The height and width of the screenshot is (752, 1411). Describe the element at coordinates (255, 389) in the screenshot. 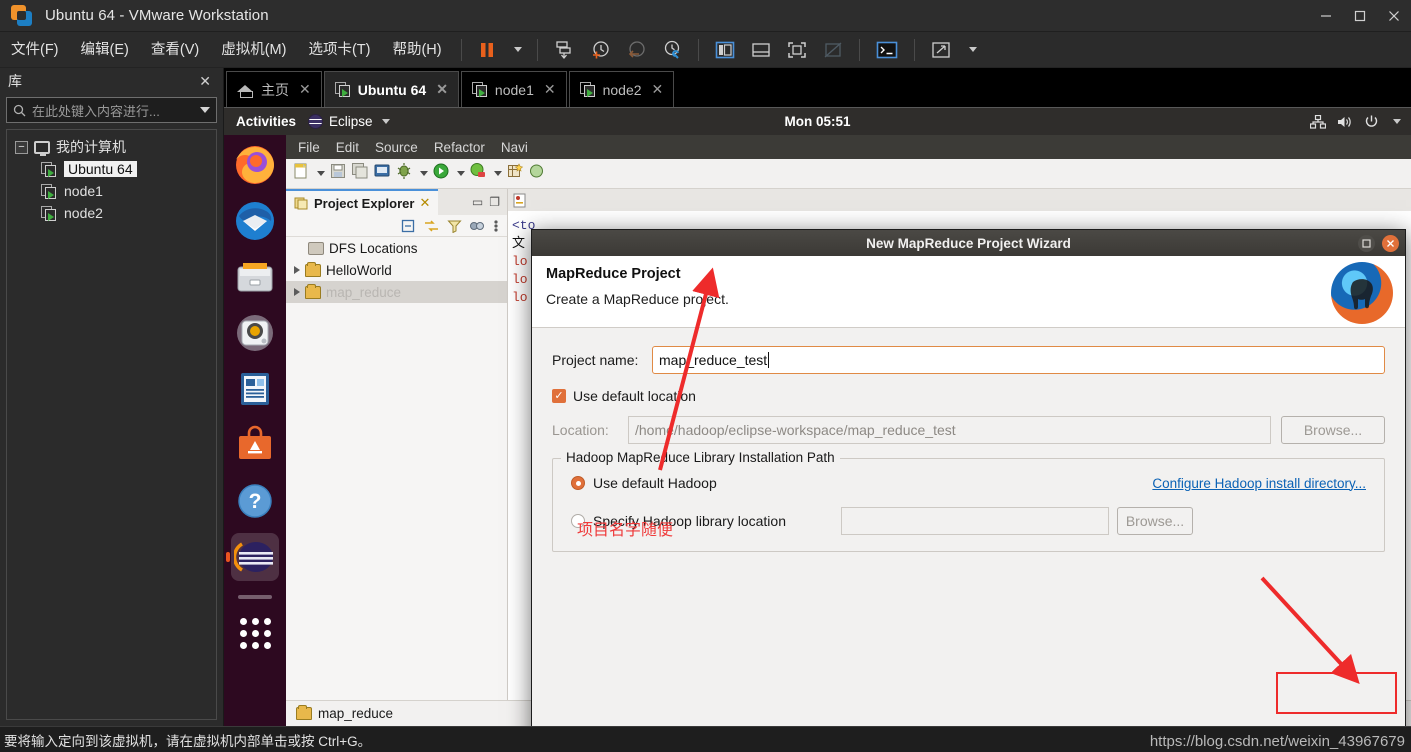

I see `dock-item-libreoffice-writer` at that location.